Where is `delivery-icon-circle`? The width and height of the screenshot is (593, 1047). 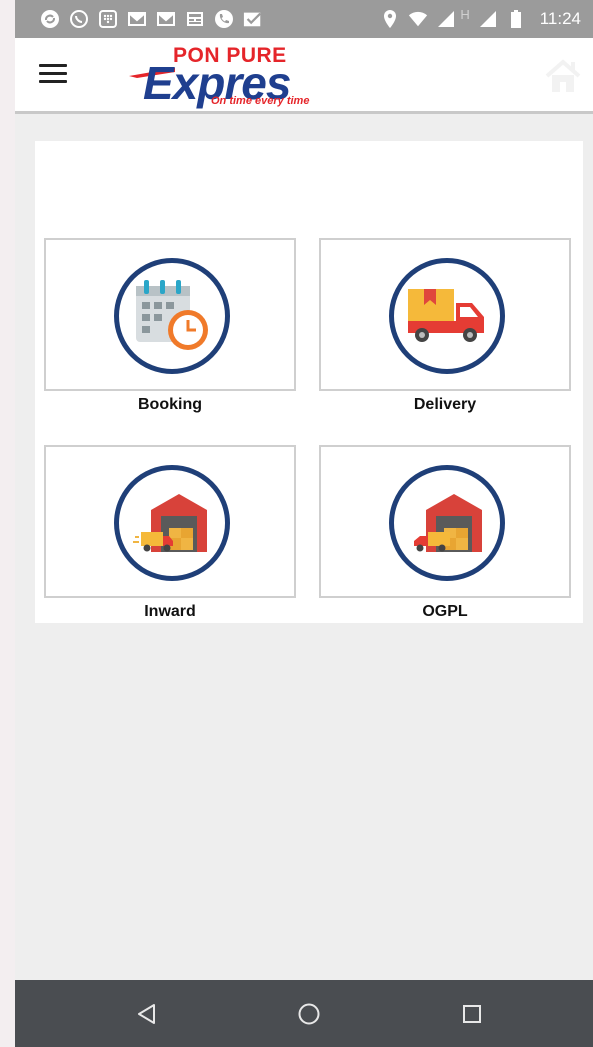 delivery-icon-circle is located at coordinates (447, 316).